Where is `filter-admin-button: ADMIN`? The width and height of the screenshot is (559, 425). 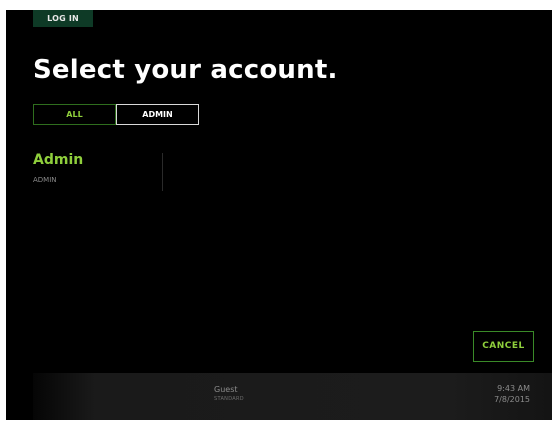
filter-admin-button: ADMIN is located at coordinates (157, 114).